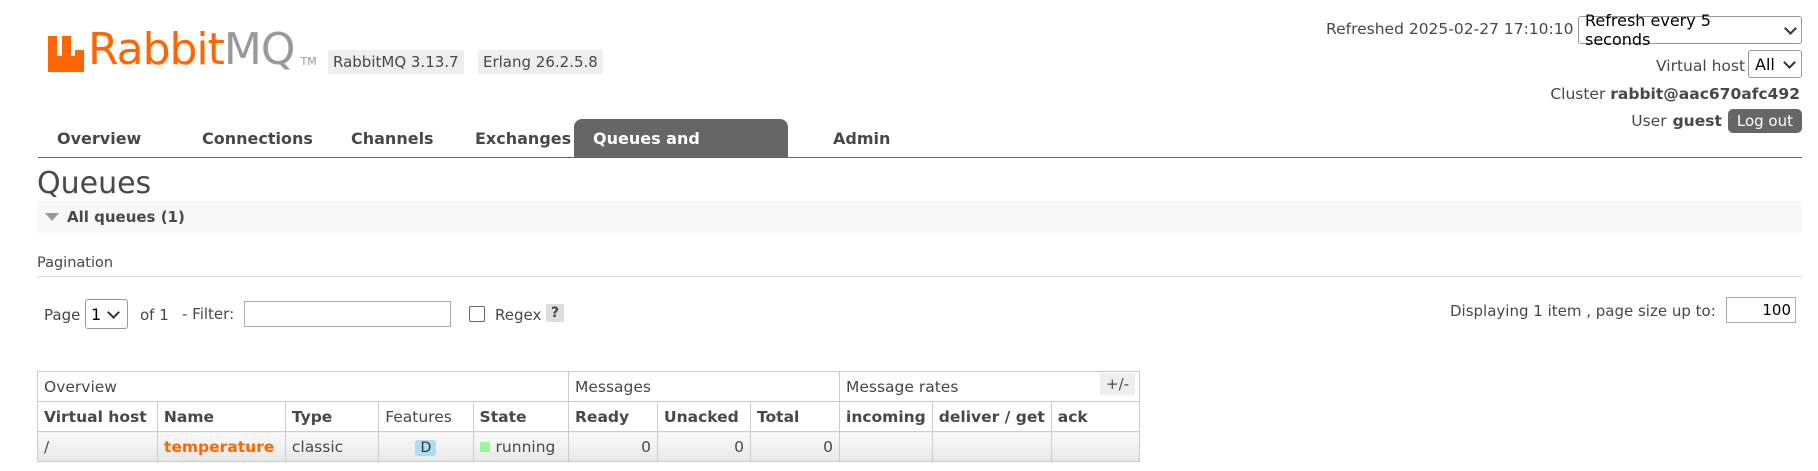 This screenshot has height=471, width=1818. Describe the element at coordinates (1761, 310) in the screenshot. I see `page-size-input` at that location.